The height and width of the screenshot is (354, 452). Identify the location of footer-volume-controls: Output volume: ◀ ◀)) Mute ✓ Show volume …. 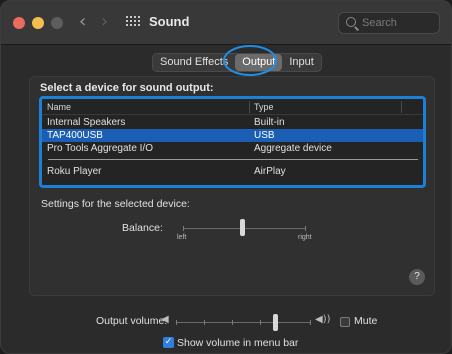
(226, 328).